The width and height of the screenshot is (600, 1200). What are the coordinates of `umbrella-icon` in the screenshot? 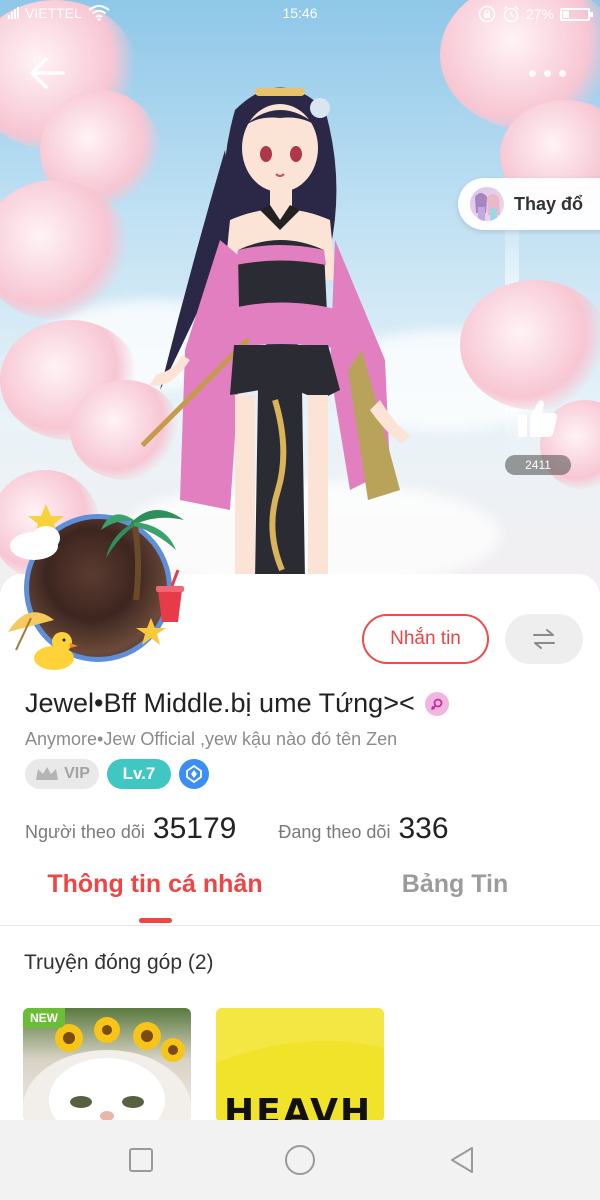 It's located at (31, 631).